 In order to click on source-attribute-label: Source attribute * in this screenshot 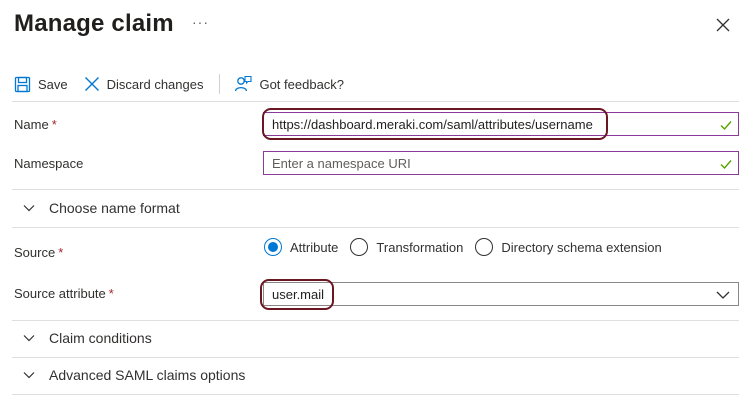, I will do `click(64, 293)`.